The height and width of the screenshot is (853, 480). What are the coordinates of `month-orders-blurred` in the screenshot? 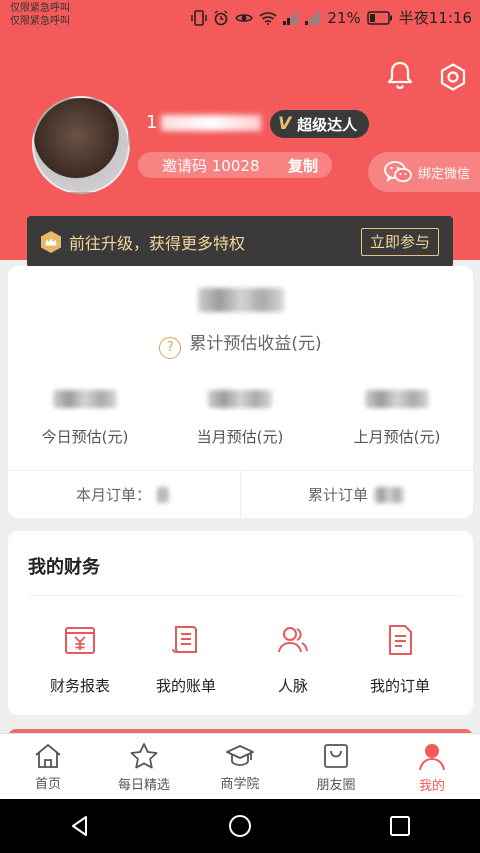 It's located at (163, 494).